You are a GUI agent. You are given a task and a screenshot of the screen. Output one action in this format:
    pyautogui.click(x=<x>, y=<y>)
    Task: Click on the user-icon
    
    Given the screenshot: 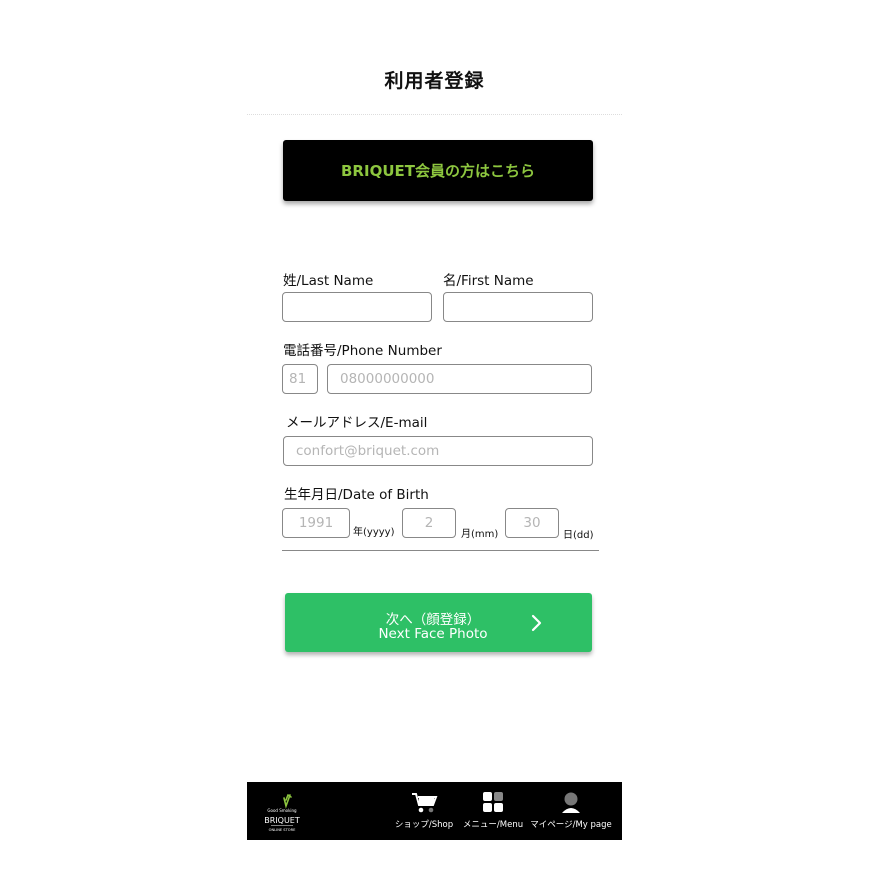 What is the action you would take?
    pyautogui.click(x=571, y=802)
    